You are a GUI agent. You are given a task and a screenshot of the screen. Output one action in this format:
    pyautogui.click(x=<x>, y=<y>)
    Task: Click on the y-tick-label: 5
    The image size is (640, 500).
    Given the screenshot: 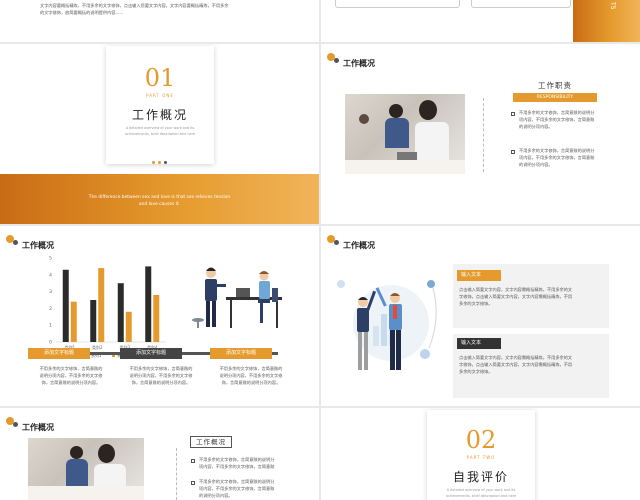 What is the action you would take?
    pyautogui.click(x=50, y=259)
    